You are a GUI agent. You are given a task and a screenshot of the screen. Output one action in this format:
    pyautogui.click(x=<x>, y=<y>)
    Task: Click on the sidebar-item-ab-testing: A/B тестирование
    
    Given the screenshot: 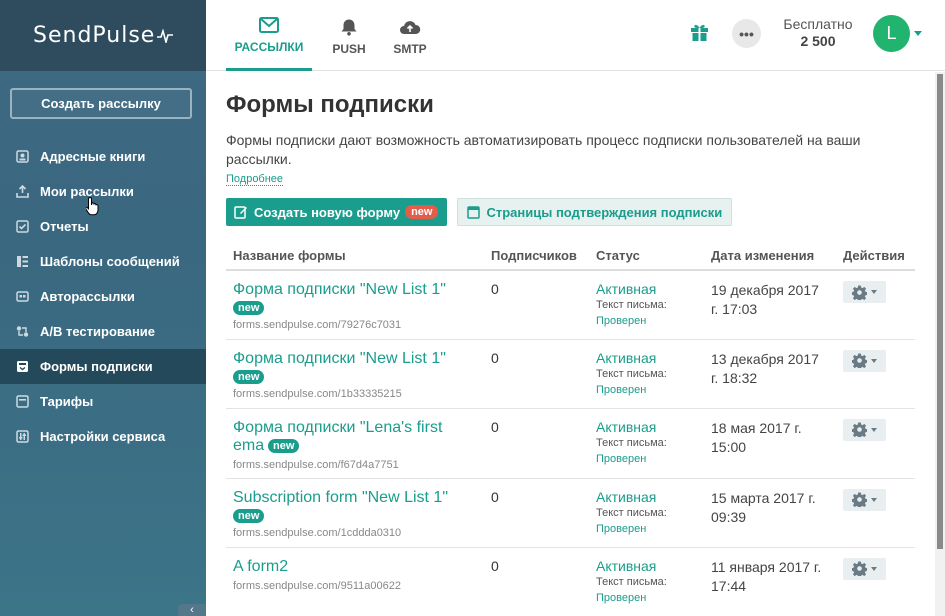 What is the action you would take?
    pyautogui.click(x=103, y=331)
    